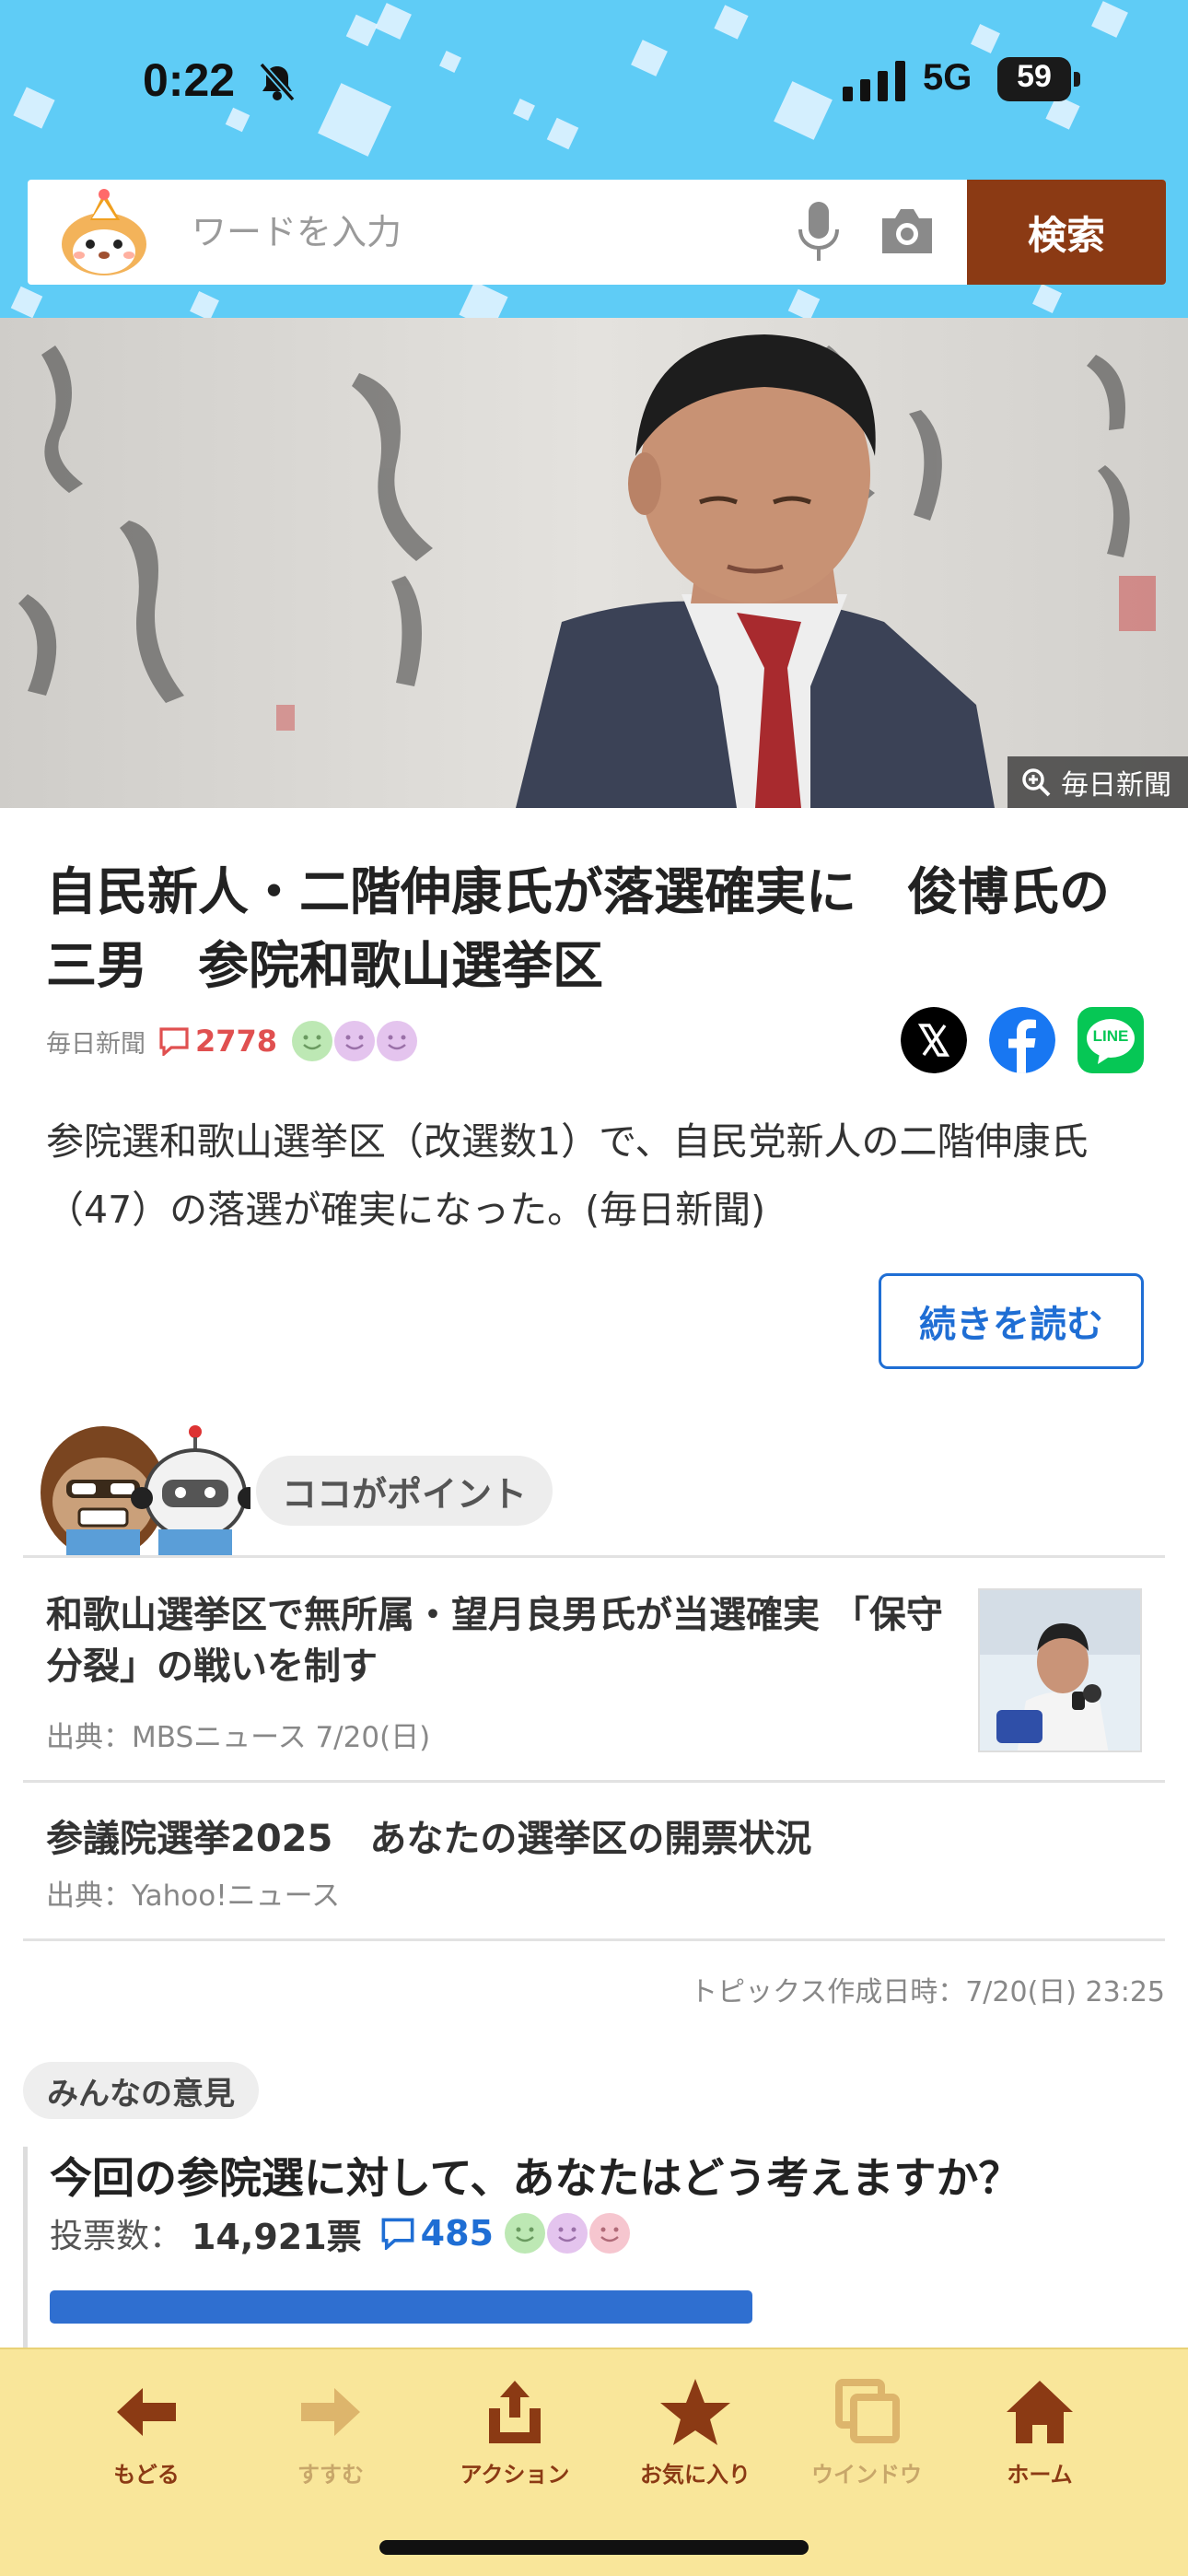  Describe the element at coordinates (116, 2236) in the screenshot. I see `votes-label: 投票数：` at that location.